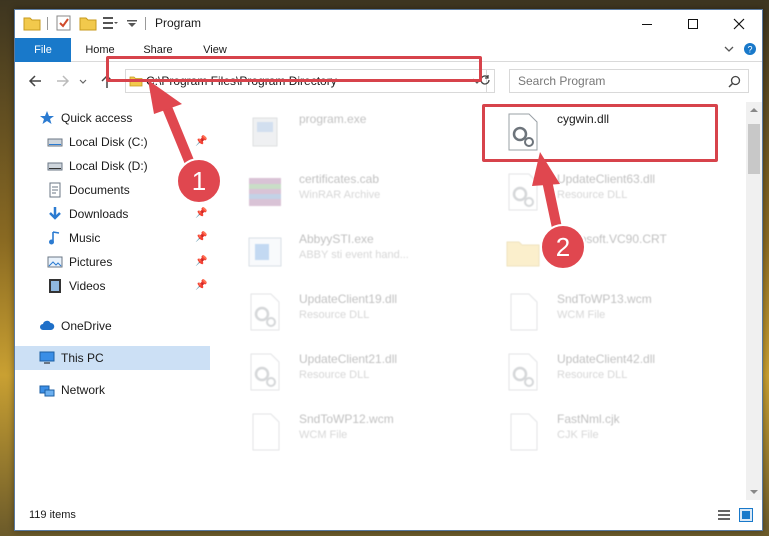 This screenshot has height=536, width=769. What do you see at coordinates (136, 81) in the screenshot?
I see `folder-icon` at bounding box center [136, 81].